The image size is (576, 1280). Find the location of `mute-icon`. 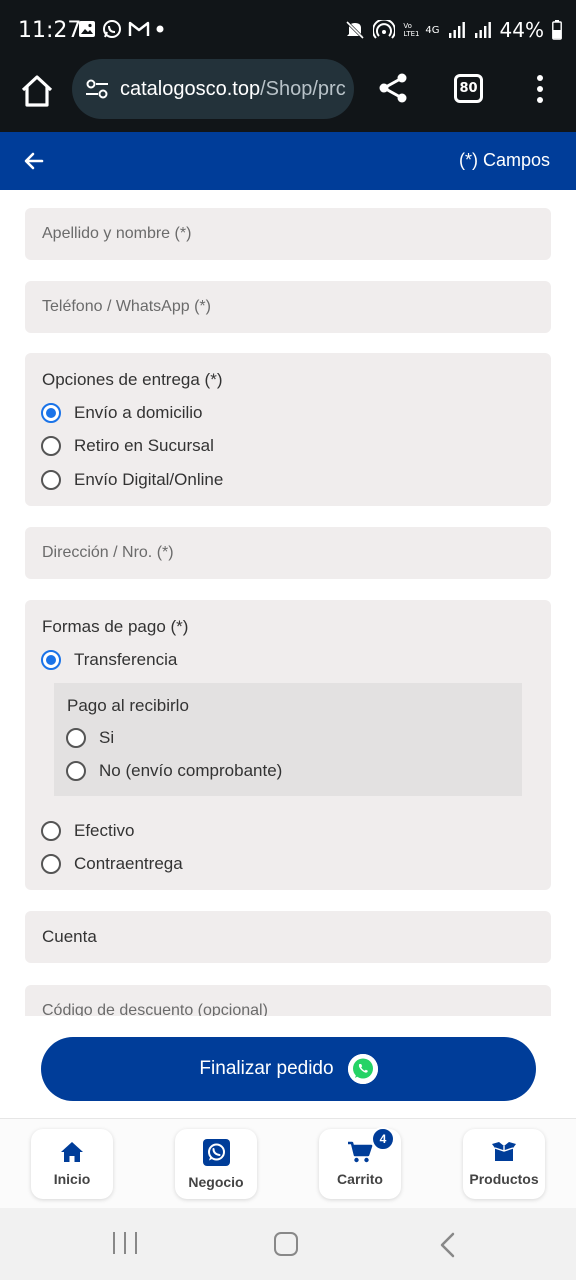

mute-icon is located at coordinates (355, 30).